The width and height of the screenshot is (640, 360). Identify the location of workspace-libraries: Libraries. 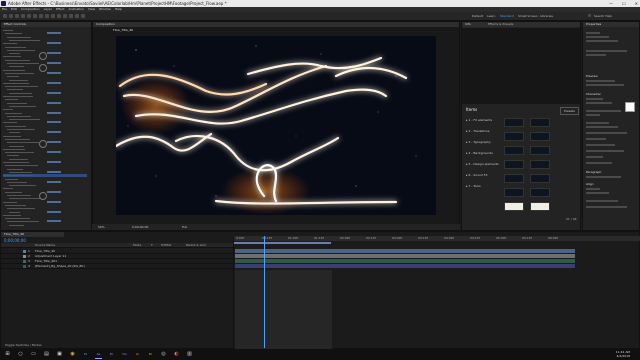
(546, 16).